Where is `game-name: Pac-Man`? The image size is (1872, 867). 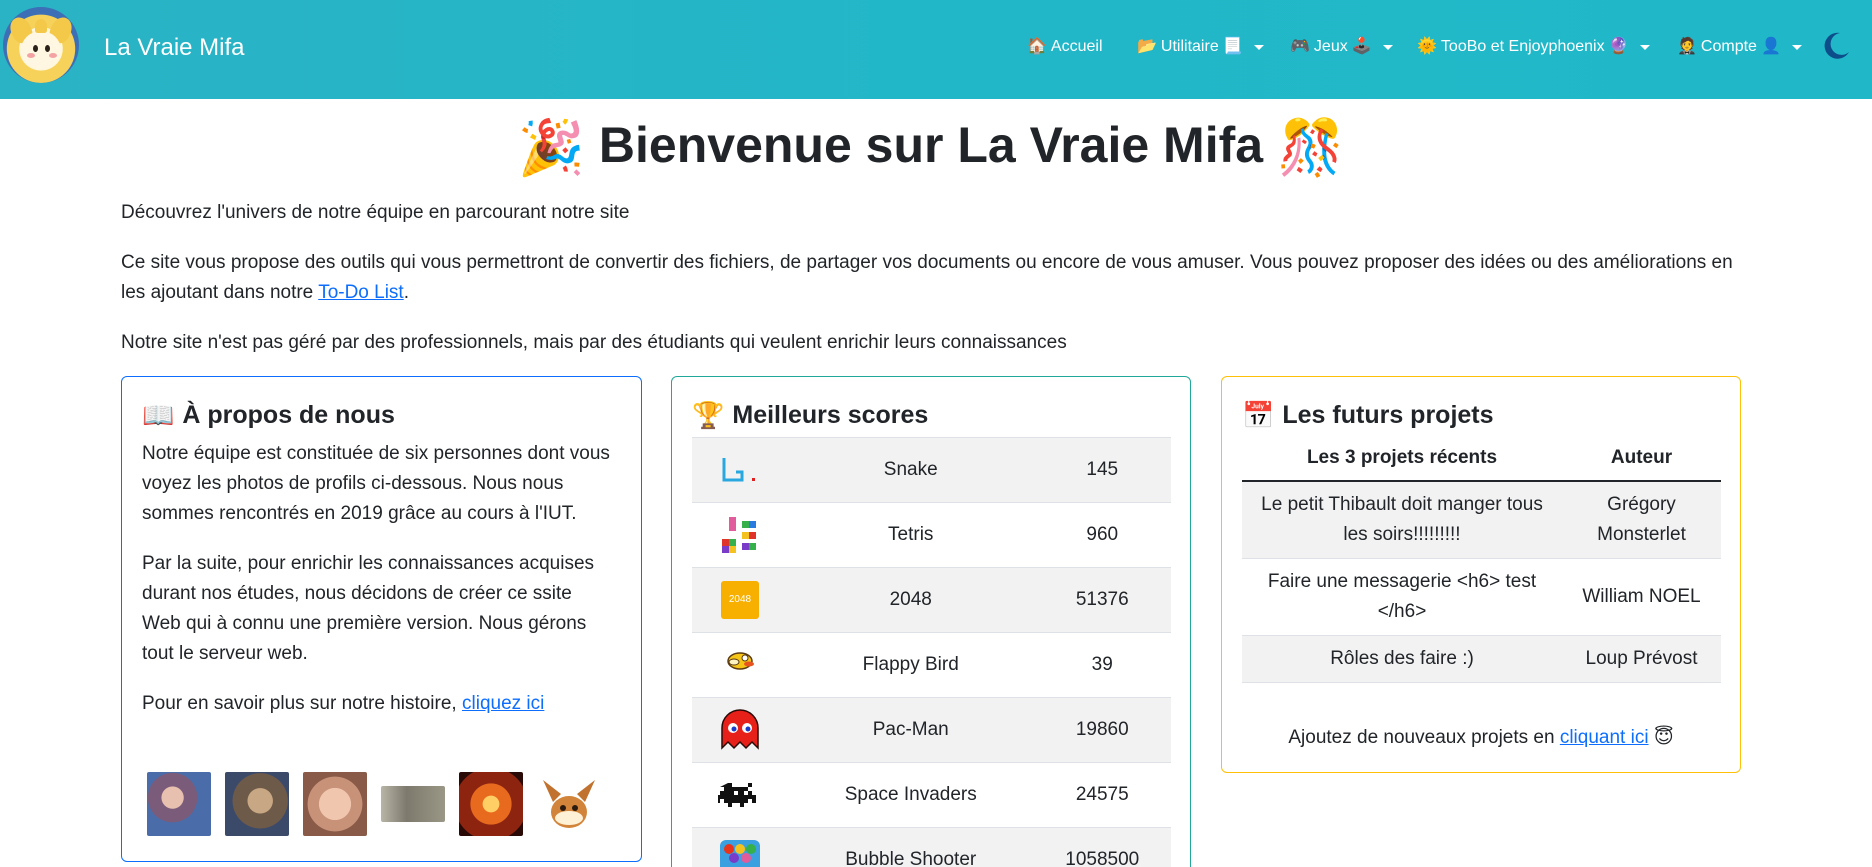
game-name: Pac-Man is located at coordinates (910, 729).